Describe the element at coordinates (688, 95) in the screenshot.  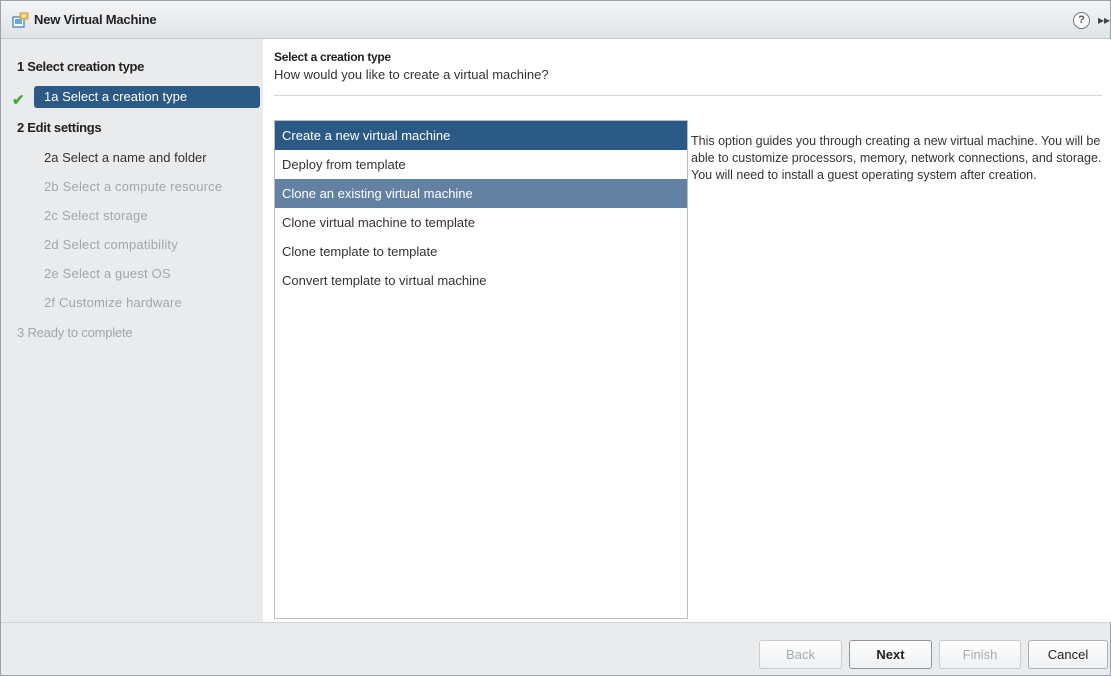
I see `divider` at that location.